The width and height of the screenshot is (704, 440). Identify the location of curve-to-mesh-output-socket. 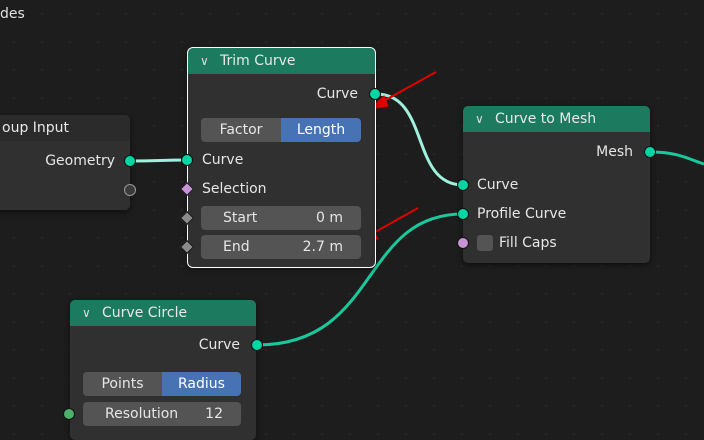
(650, 152).